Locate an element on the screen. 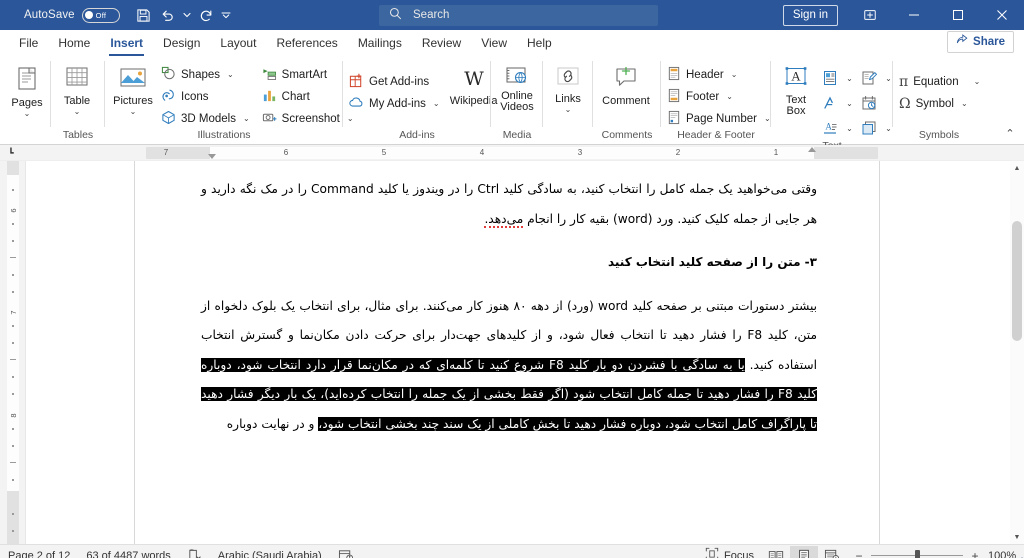 This screenshot has width=1024, height=558. quick-parts-icon is located at coordinates (830, 78).